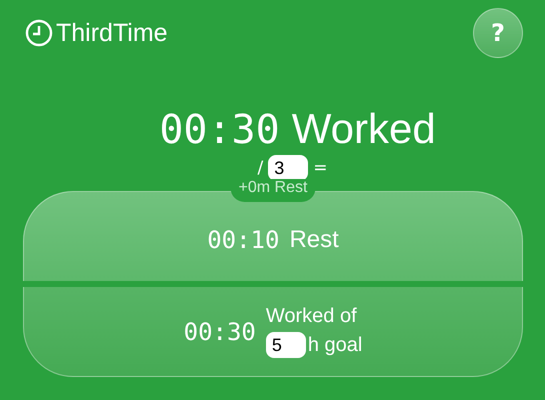 The image size is (545, 400). I want to click on app-title: ThirdTime, so click(112, 33).